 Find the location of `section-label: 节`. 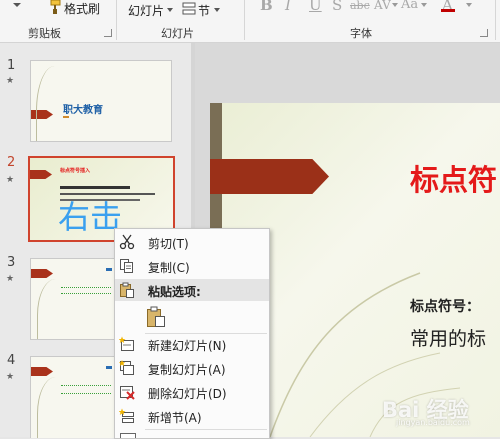

section-label: 节 is located at coordinates (204, 11).